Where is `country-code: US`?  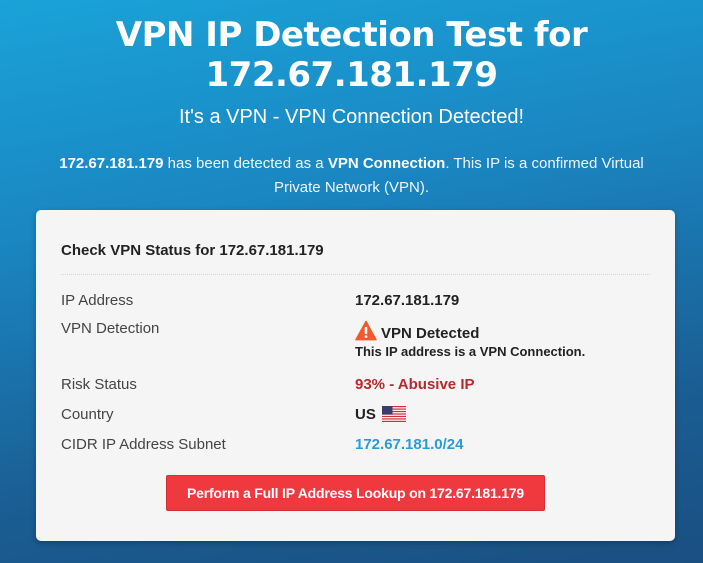
country-code: US is located at coordinates (365, 414).